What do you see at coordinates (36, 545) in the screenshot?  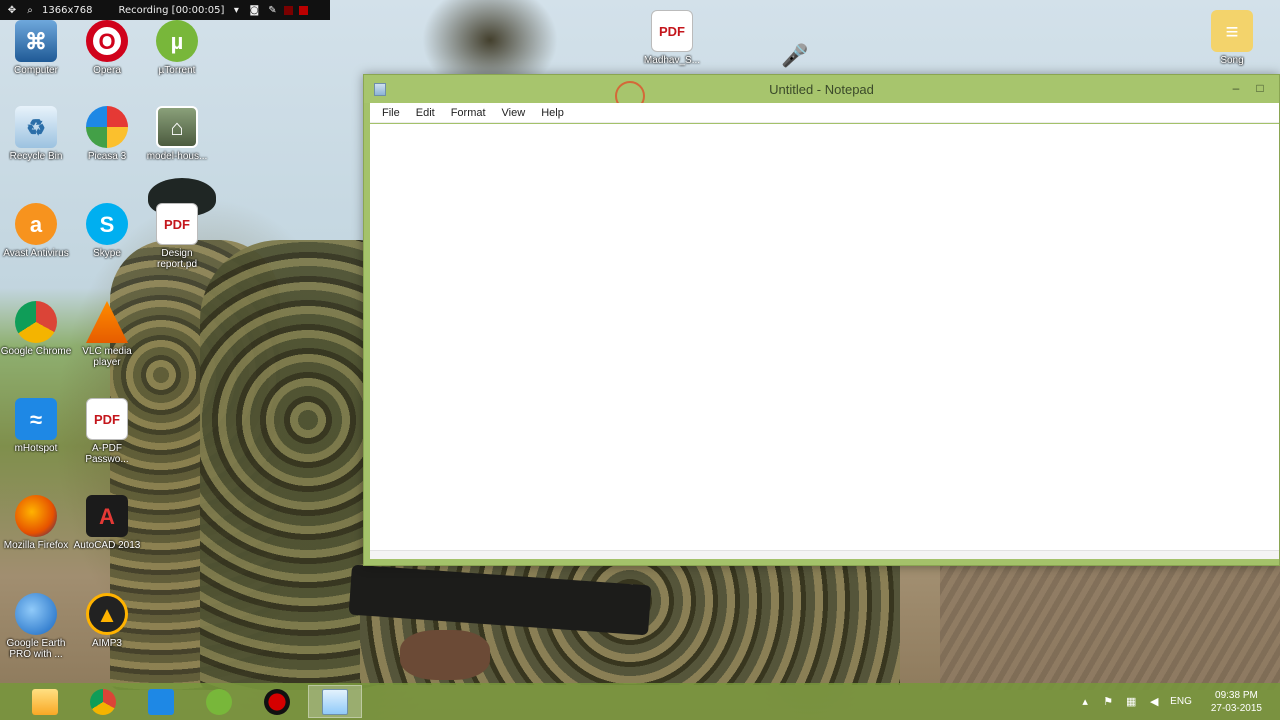 I see `desktop-icon-label: Mozilla Firefox` at bounding box center [36, 545].